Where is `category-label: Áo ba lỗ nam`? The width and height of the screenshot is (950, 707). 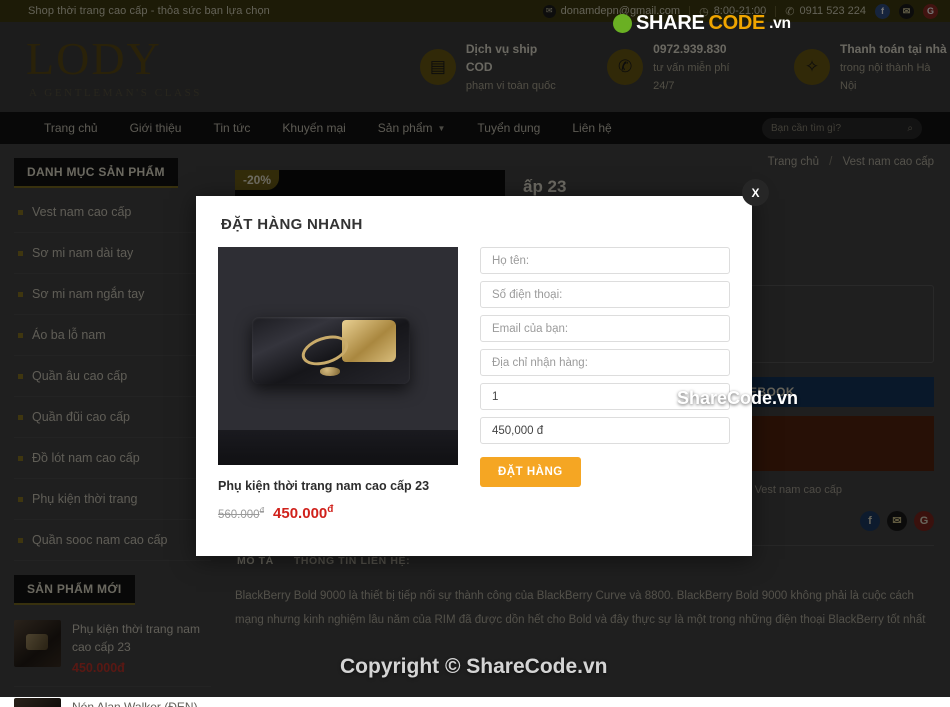
category-label: Áo ba lỗ nam is located at coordinates (69, 335).